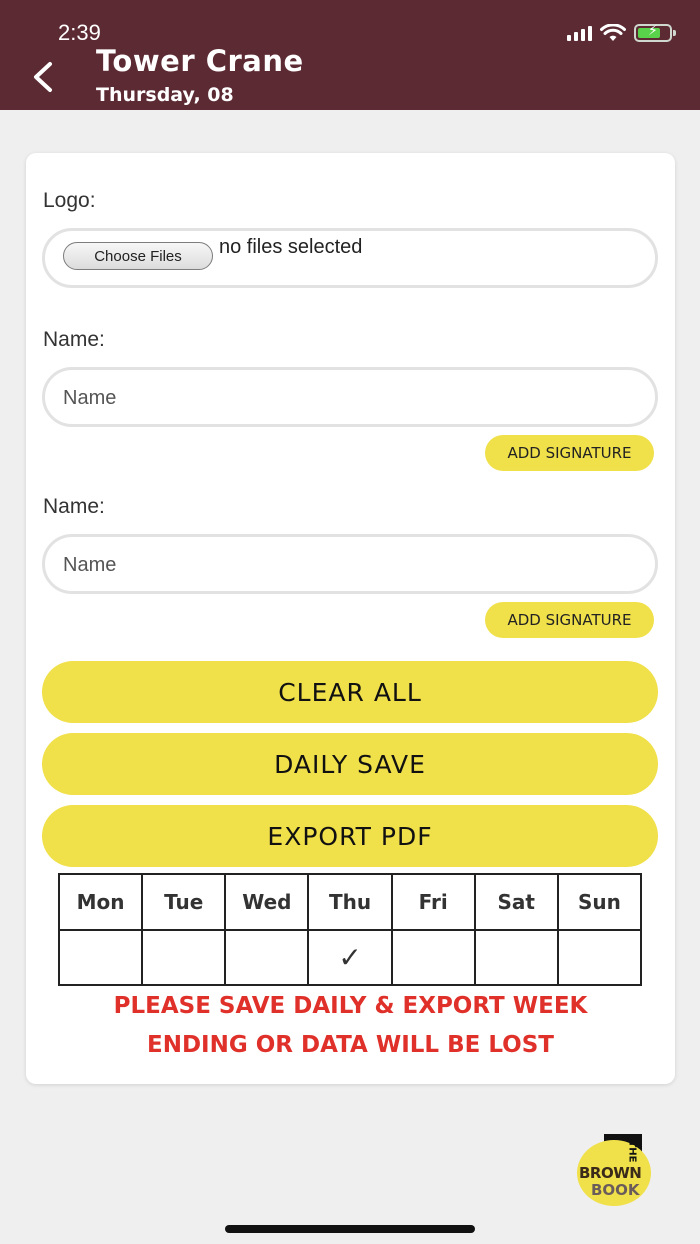 This screenshot has width=700, height=1244. Describe the element at coordinates (100, 957) in the screenshot. I see `day-cell-mon` at that location.